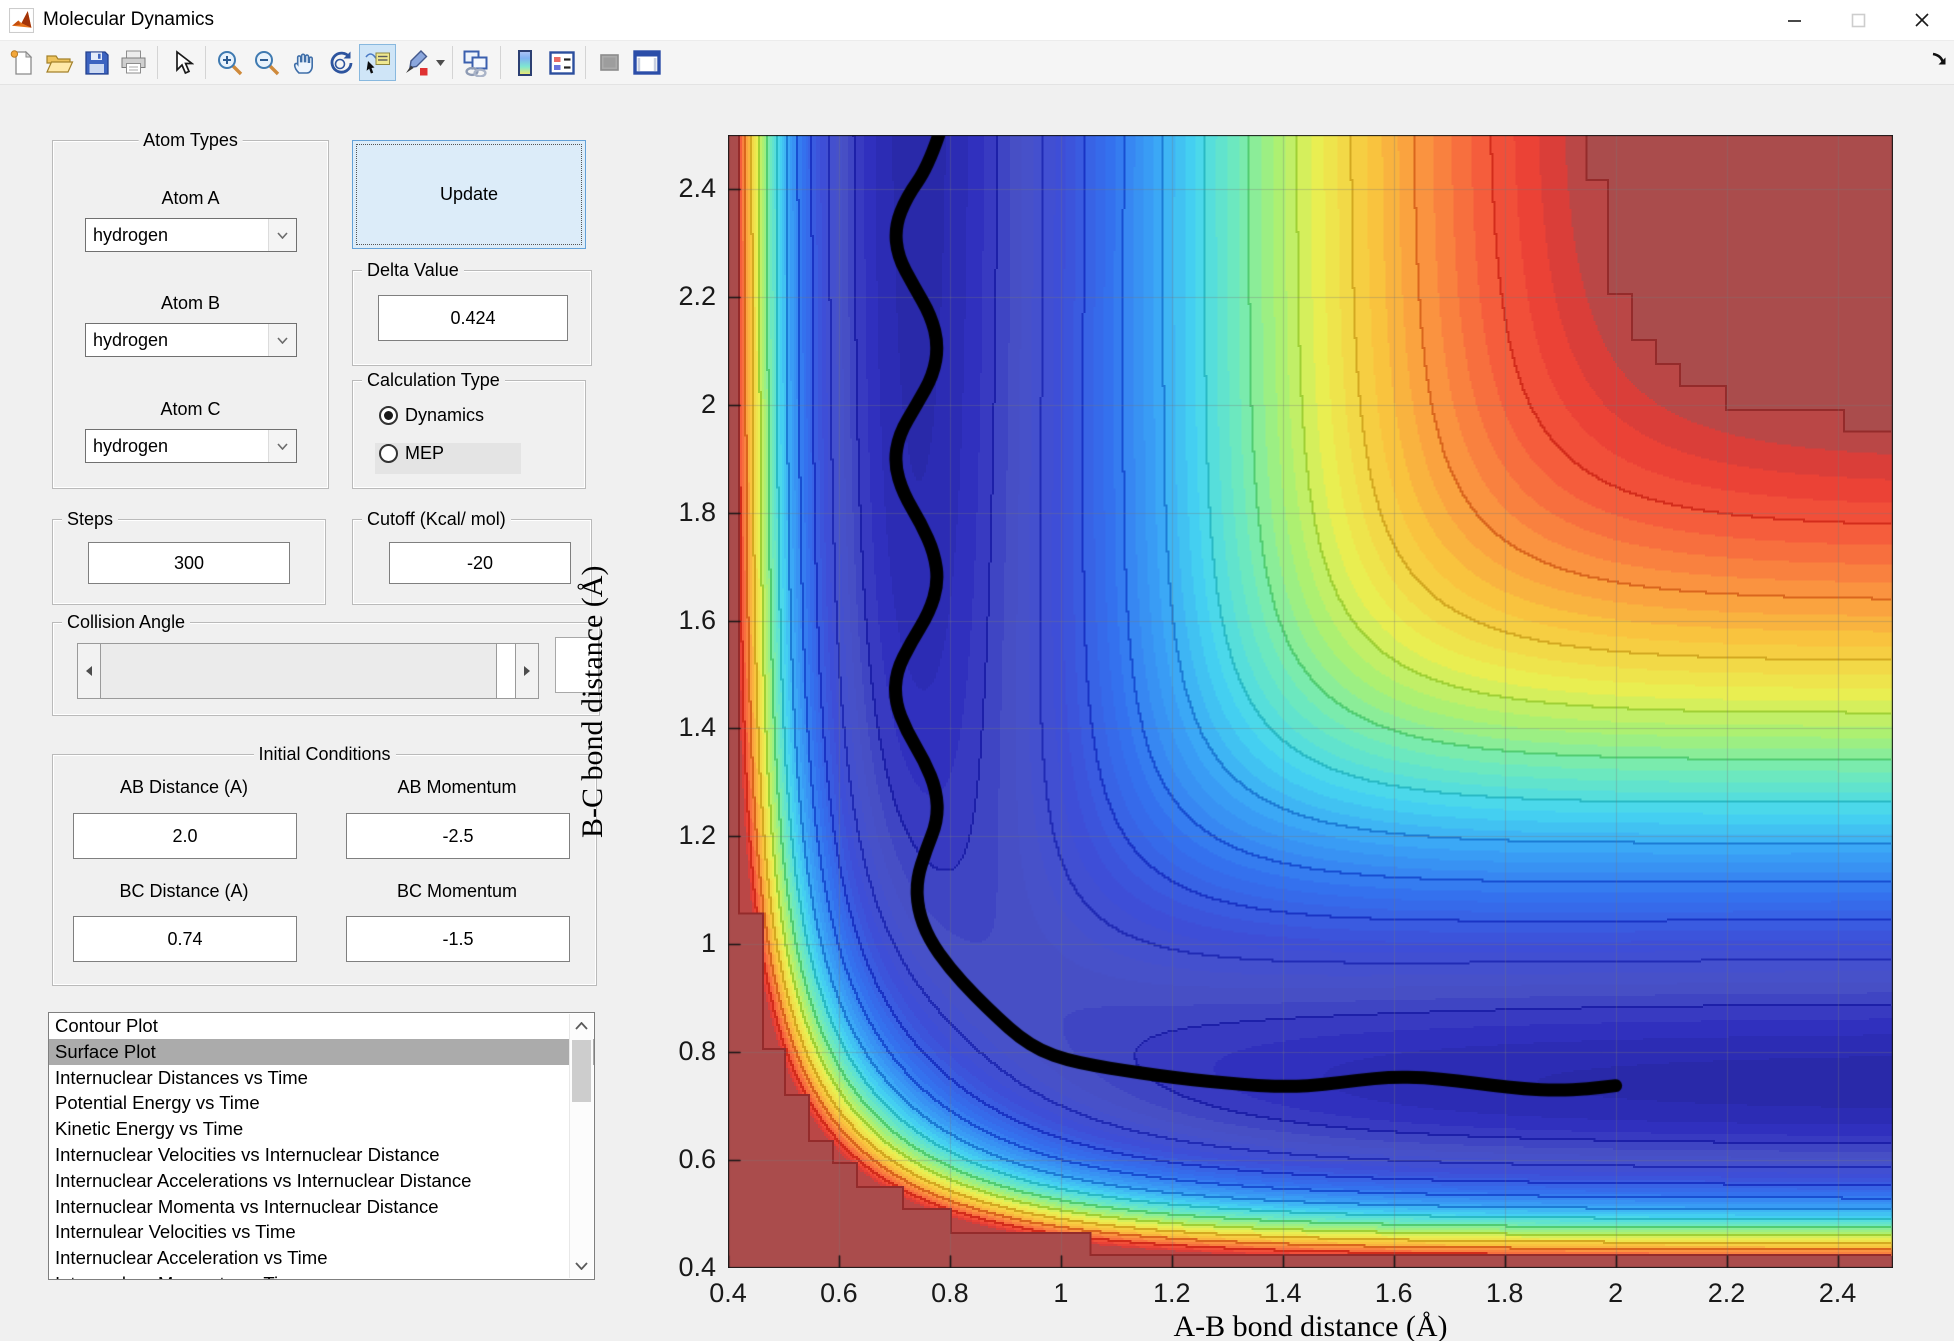  Describe the element at coordinates (321, 1051) in the screenshot. I see `list-item: Surface Plot` at that location.